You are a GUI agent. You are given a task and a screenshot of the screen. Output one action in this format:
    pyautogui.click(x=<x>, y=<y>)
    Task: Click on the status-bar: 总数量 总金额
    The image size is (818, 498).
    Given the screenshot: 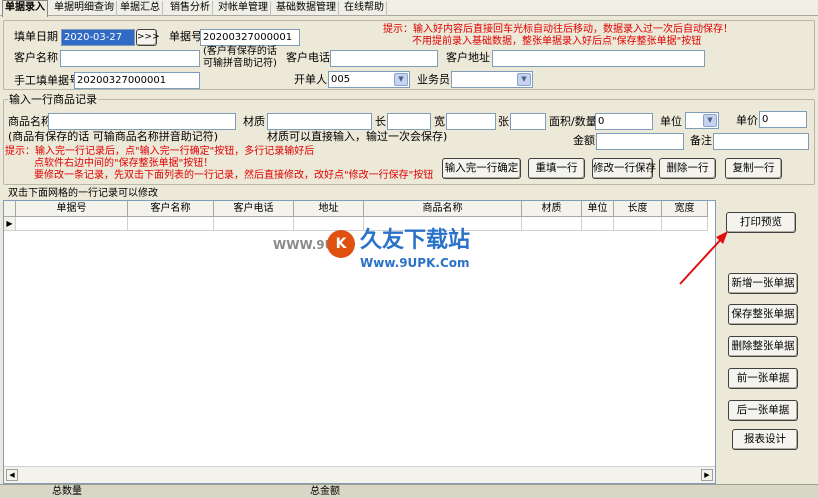 What is the action you would take?
    pyautogui.click(x=409, y=491)
    